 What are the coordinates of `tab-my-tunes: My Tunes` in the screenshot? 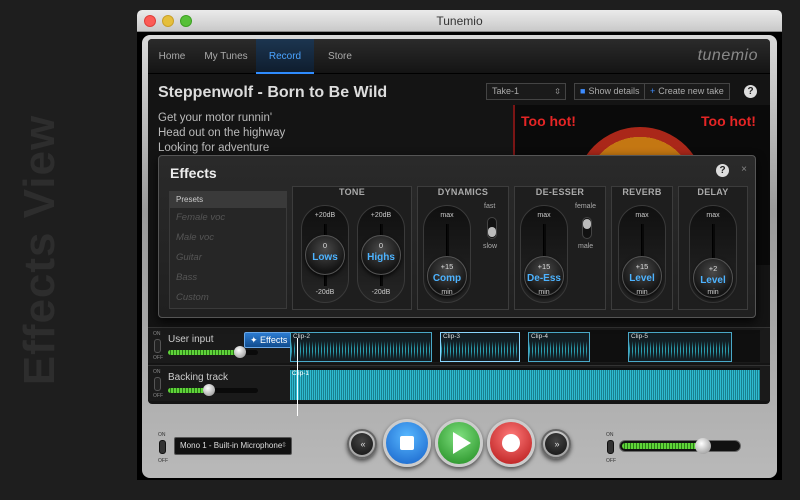 It's located at (226, 56).